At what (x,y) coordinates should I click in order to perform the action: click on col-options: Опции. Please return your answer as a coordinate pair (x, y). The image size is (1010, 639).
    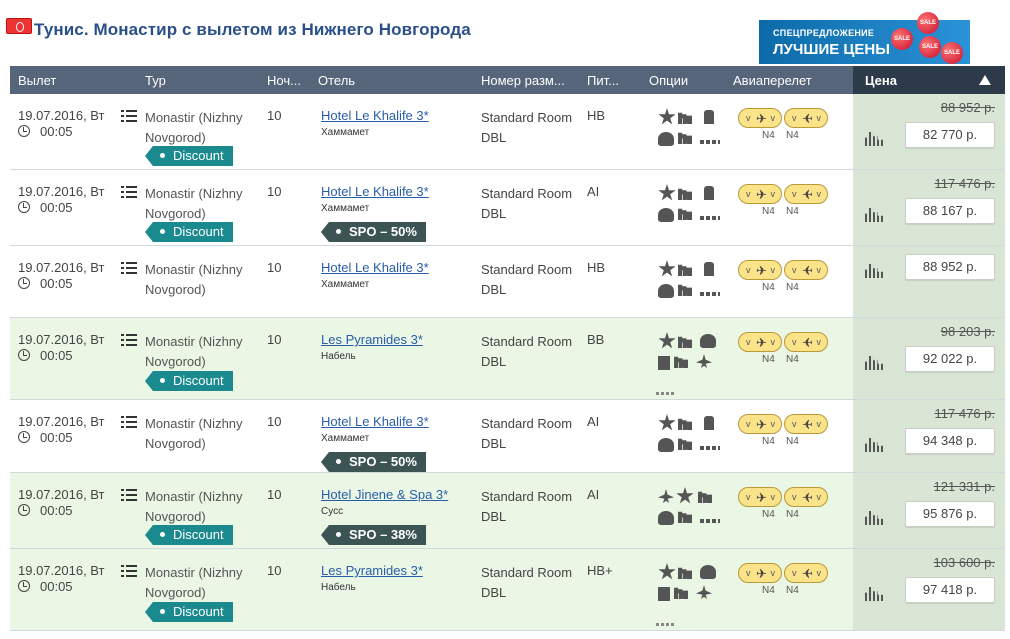
    Looking at the image, I should click on (668, 80).